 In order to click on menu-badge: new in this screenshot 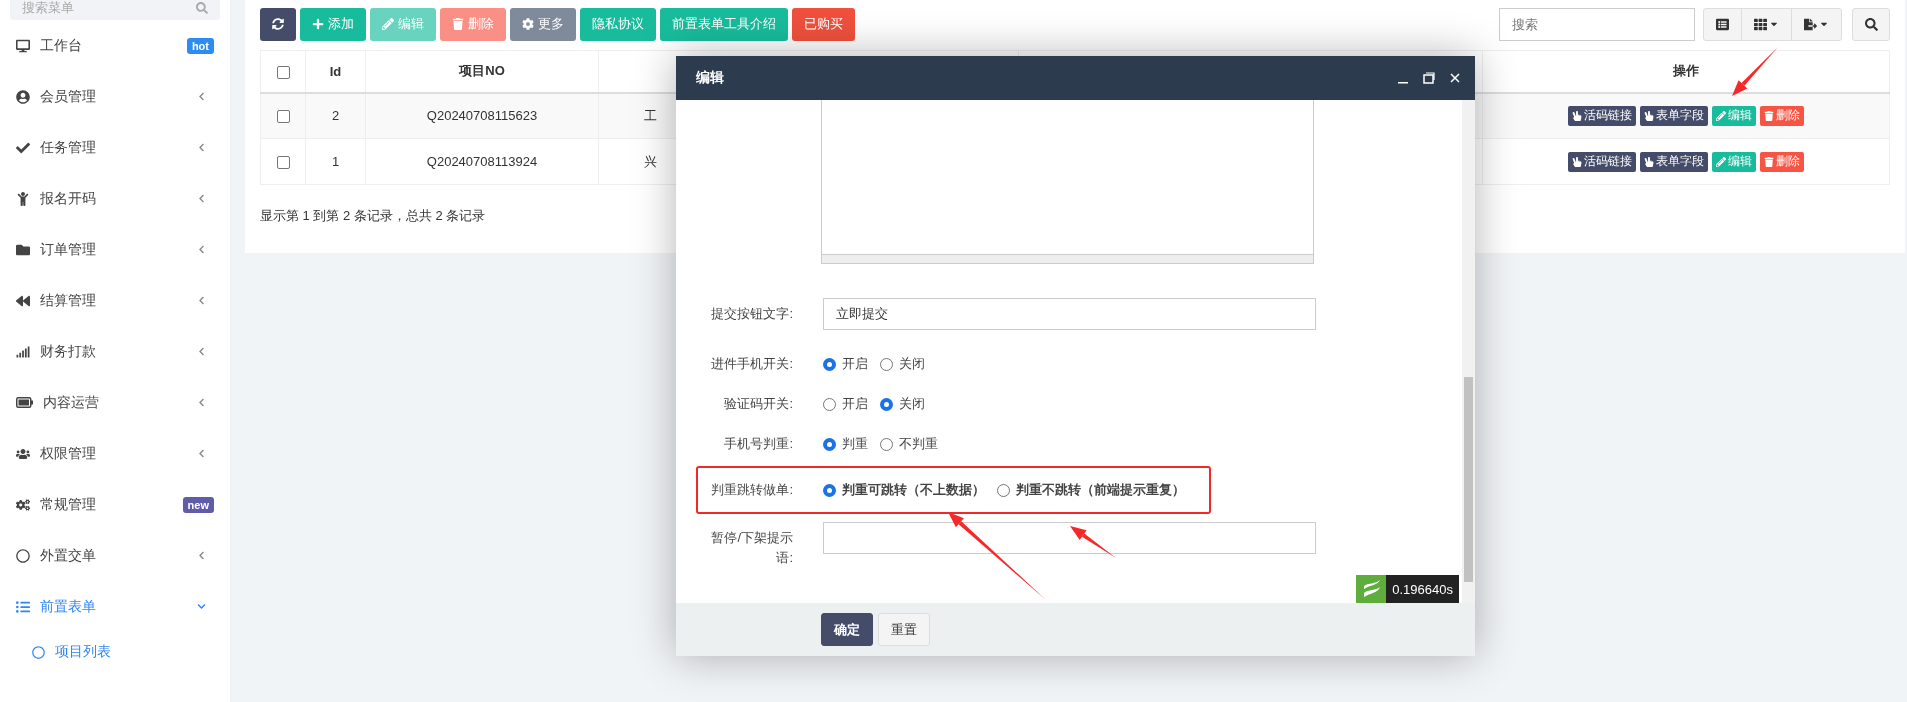, I will do `click(198, 504)`.